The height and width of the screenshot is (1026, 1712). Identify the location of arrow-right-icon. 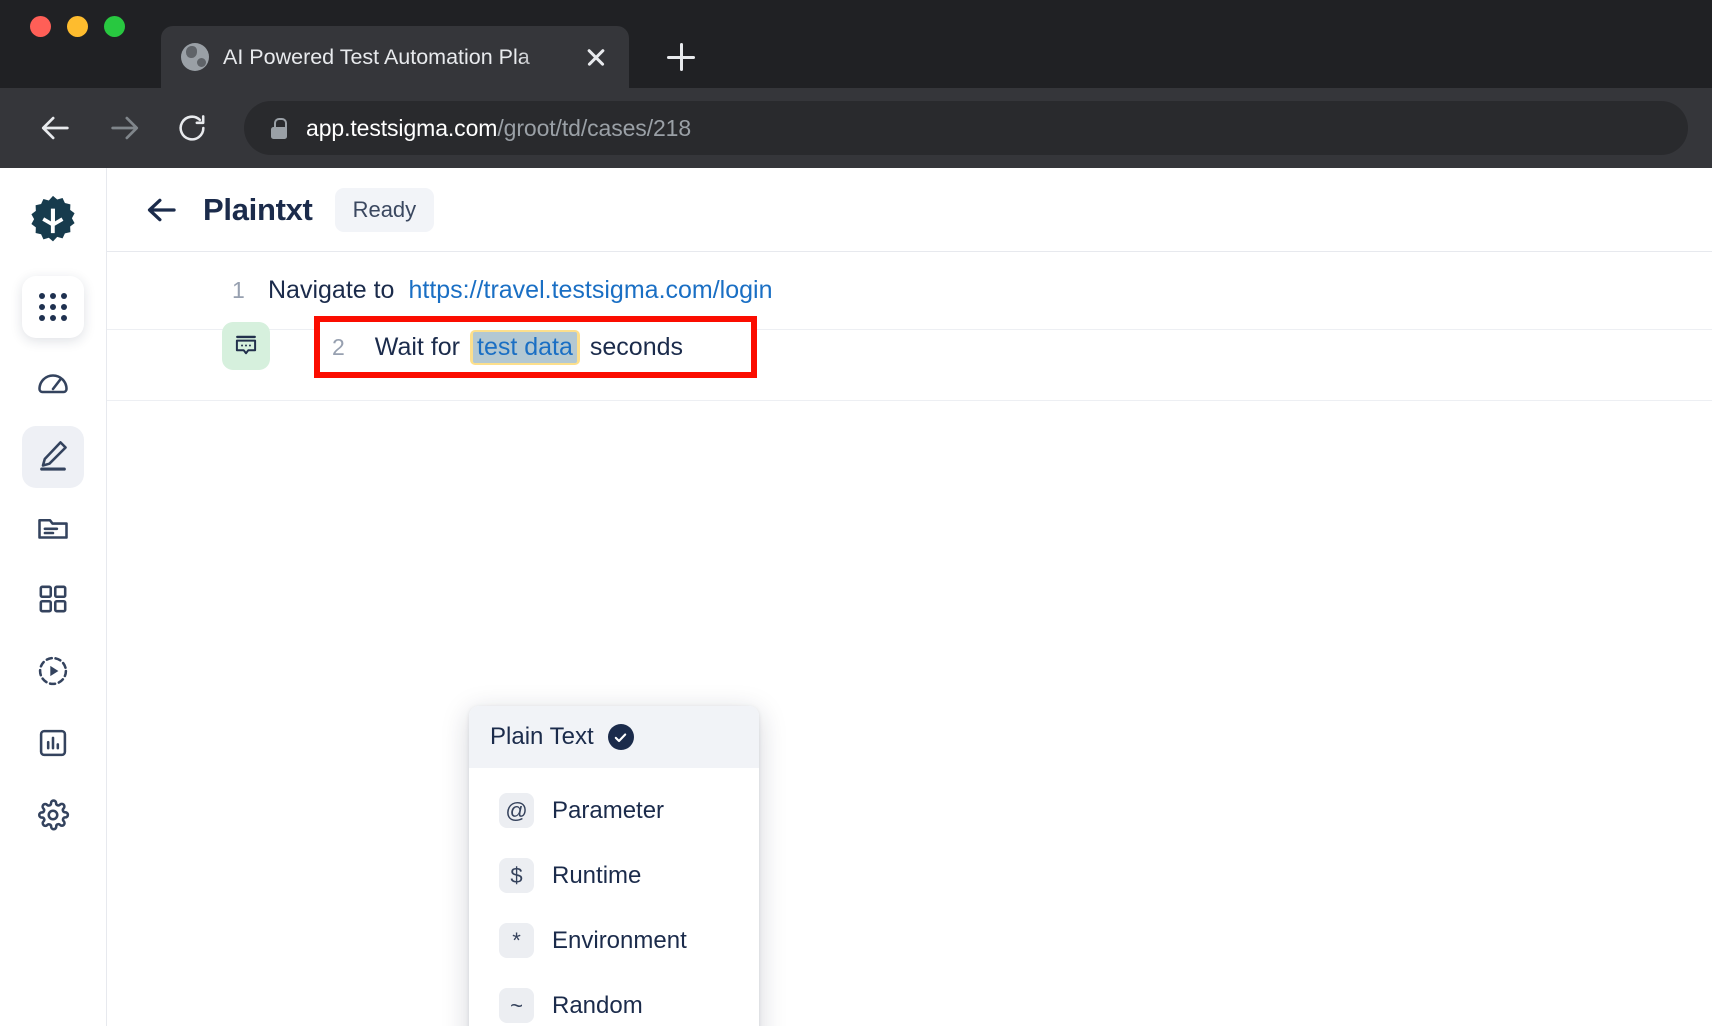
(124, 128).